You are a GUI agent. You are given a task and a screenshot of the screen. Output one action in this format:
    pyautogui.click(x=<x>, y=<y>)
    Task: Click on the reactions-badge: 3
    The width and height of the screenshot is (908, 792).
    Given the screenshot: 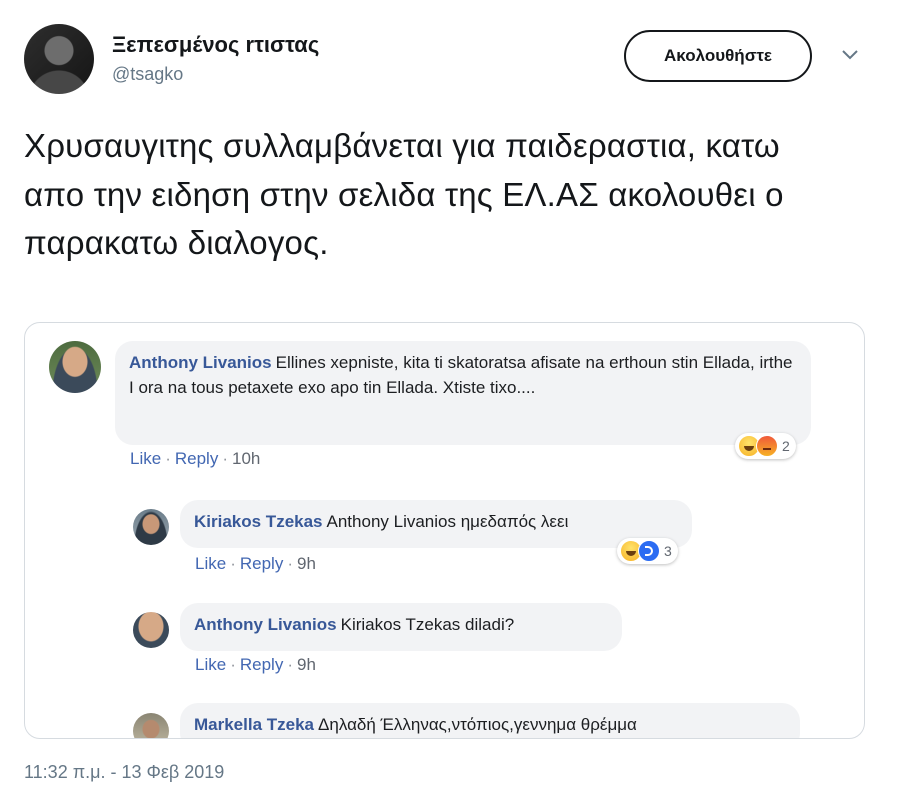 What is the action you would take?
    pyautogui.click(x=647, y=551)
    